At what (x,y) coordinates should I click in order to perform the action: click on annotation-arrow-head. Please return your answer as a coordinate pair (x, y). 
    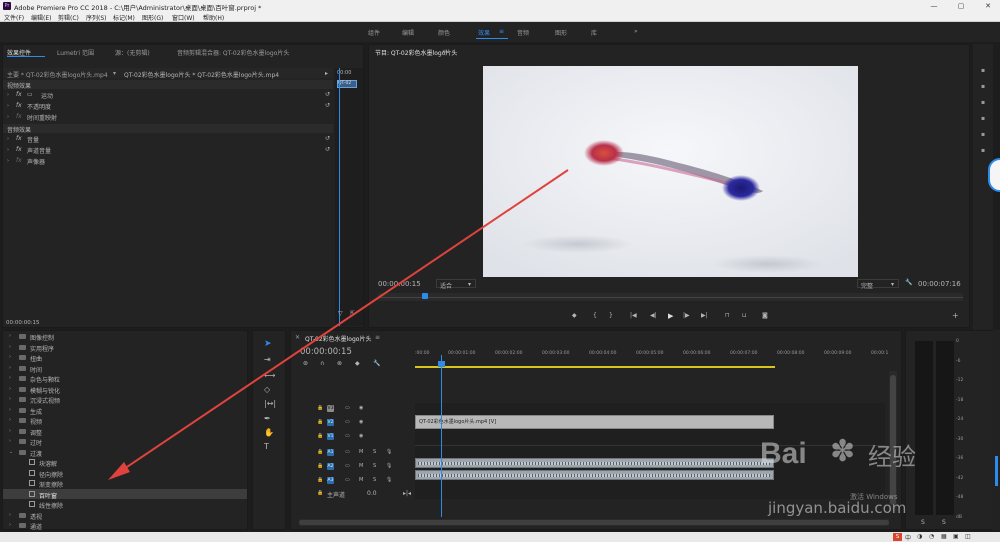
    Looking at the image, I should click on (119, 471).